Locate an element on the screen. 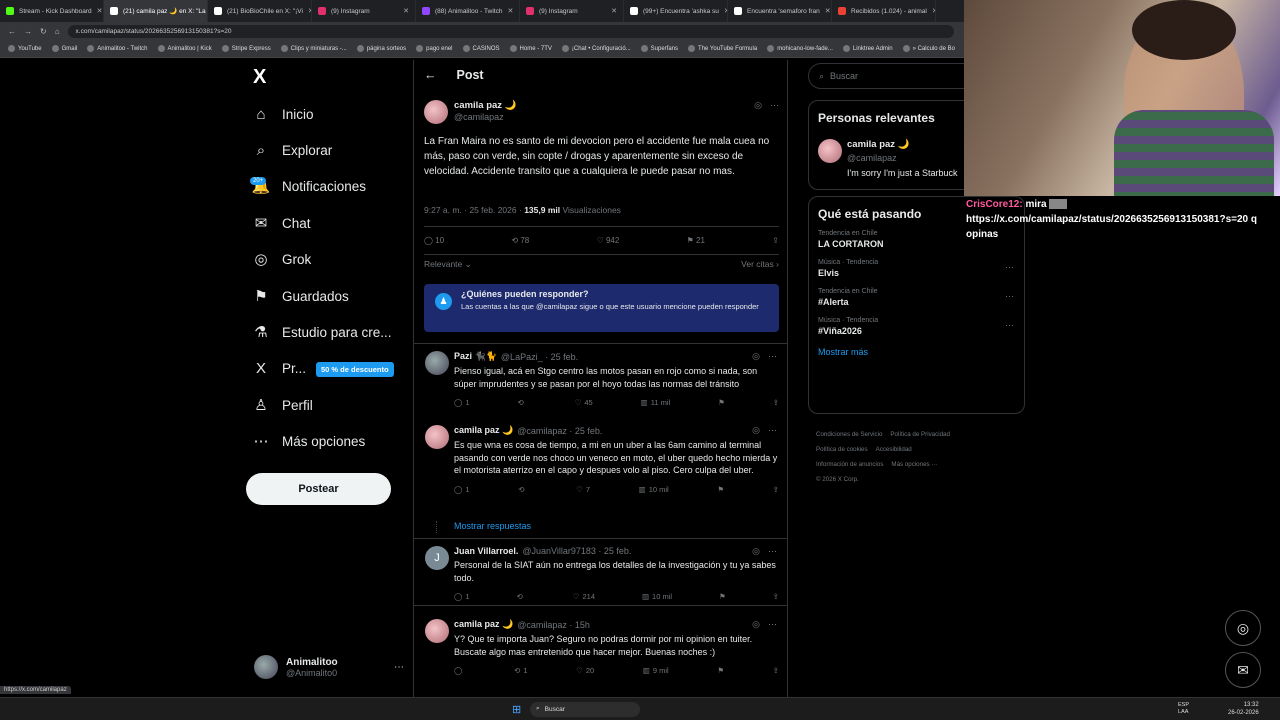  browser-tab: Stream - Kick Dashboard ✕ is located at coordinates (52, 11).